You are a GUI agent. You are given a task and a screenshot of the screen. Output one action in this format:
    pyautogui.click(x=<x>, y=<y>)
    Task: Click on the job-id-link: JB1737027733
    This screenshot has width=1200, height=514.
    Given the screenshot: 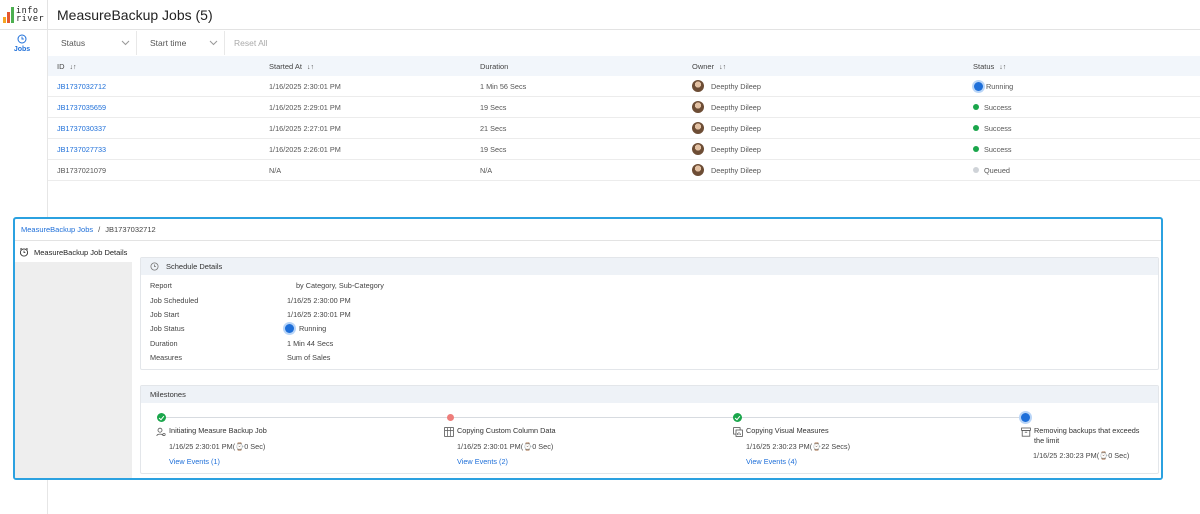 What is the action you would take?
    pyautogui.click(x=81, y=149)
    